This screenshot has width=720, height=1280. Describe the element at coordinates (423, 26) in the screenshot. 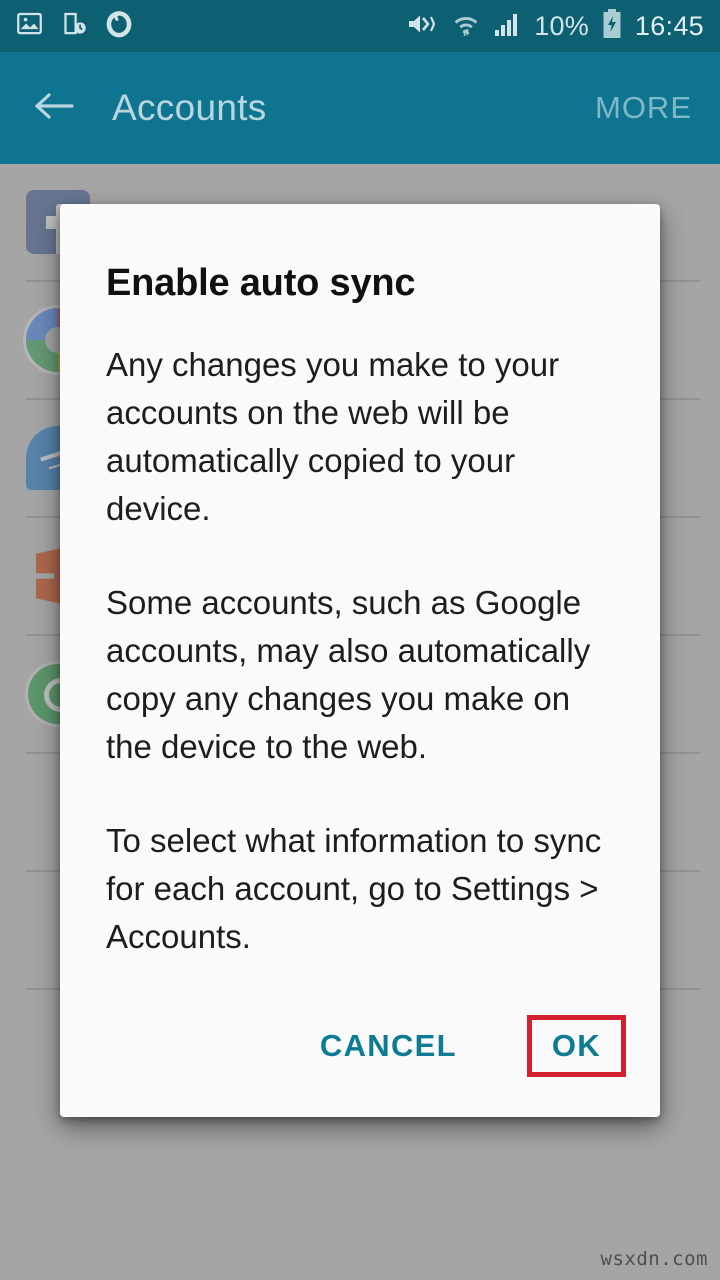

I see `mute-vibrate-icon` at that location.